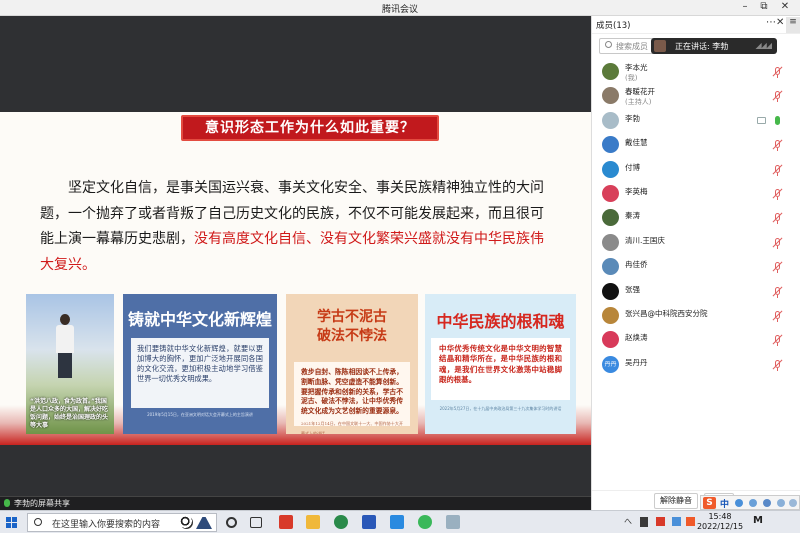 The width and height of the screenshot is (800, 533). Describe the element at coordinates (696, 195) in the screenshot. I see `member-row: 李英梅` at that location.